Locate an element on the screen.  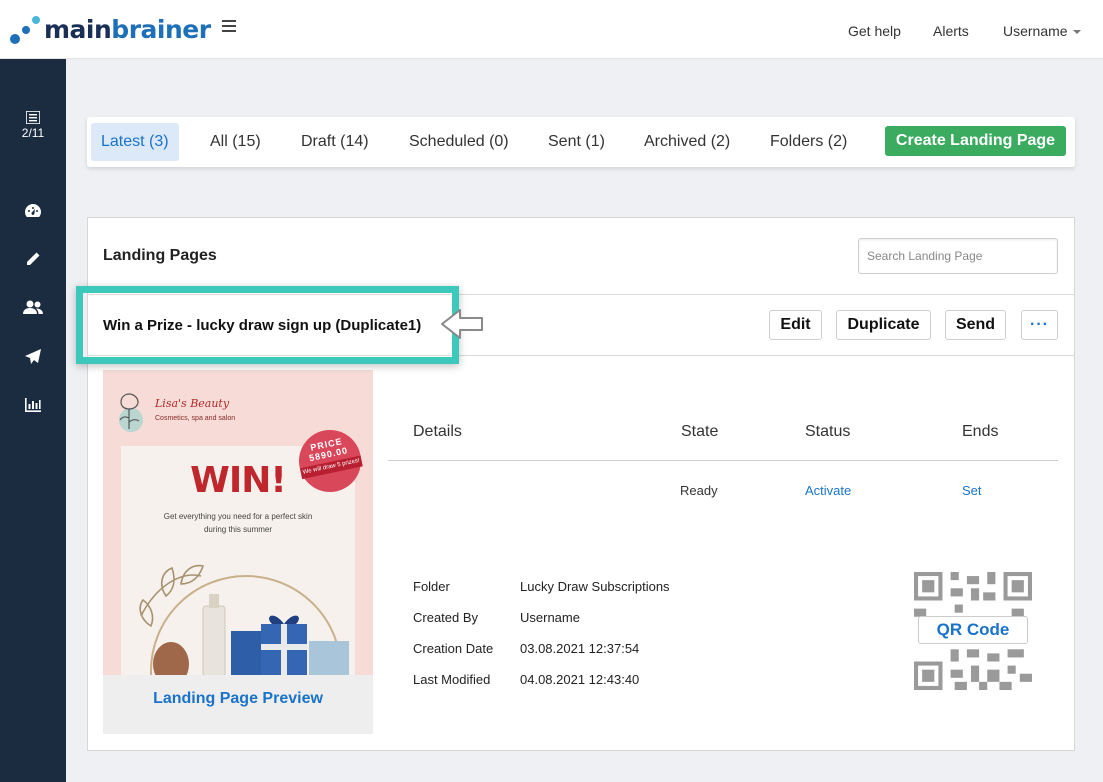
duplicate-button: Duplicate is located at coordinates (883, 325).